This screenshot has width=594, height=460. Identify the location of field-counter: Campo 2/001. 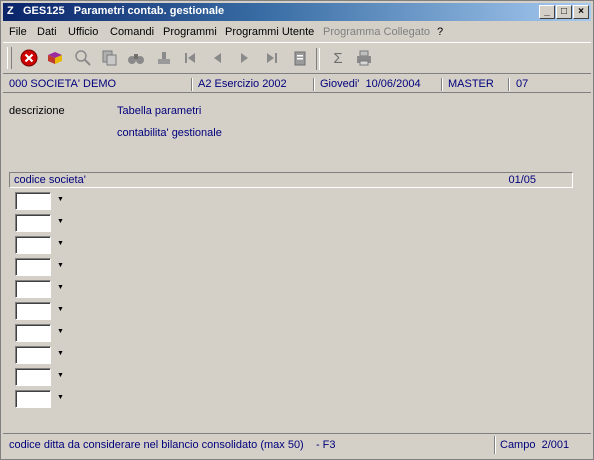
(535, 445).